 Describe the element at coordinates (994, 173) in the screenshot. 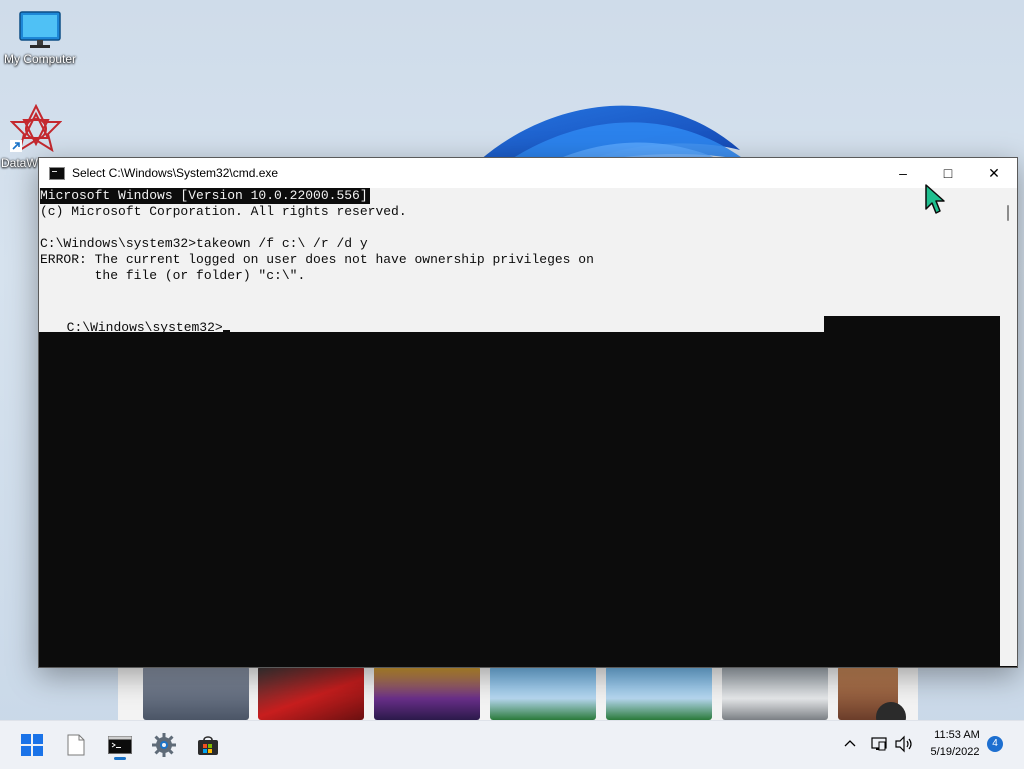

I see `close-button: ✕` at that location.